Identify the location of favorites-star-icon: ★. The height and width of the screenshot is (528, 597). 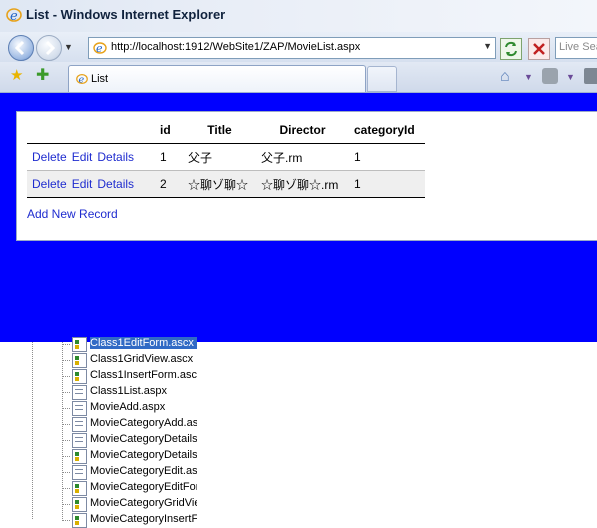
(16, 75).